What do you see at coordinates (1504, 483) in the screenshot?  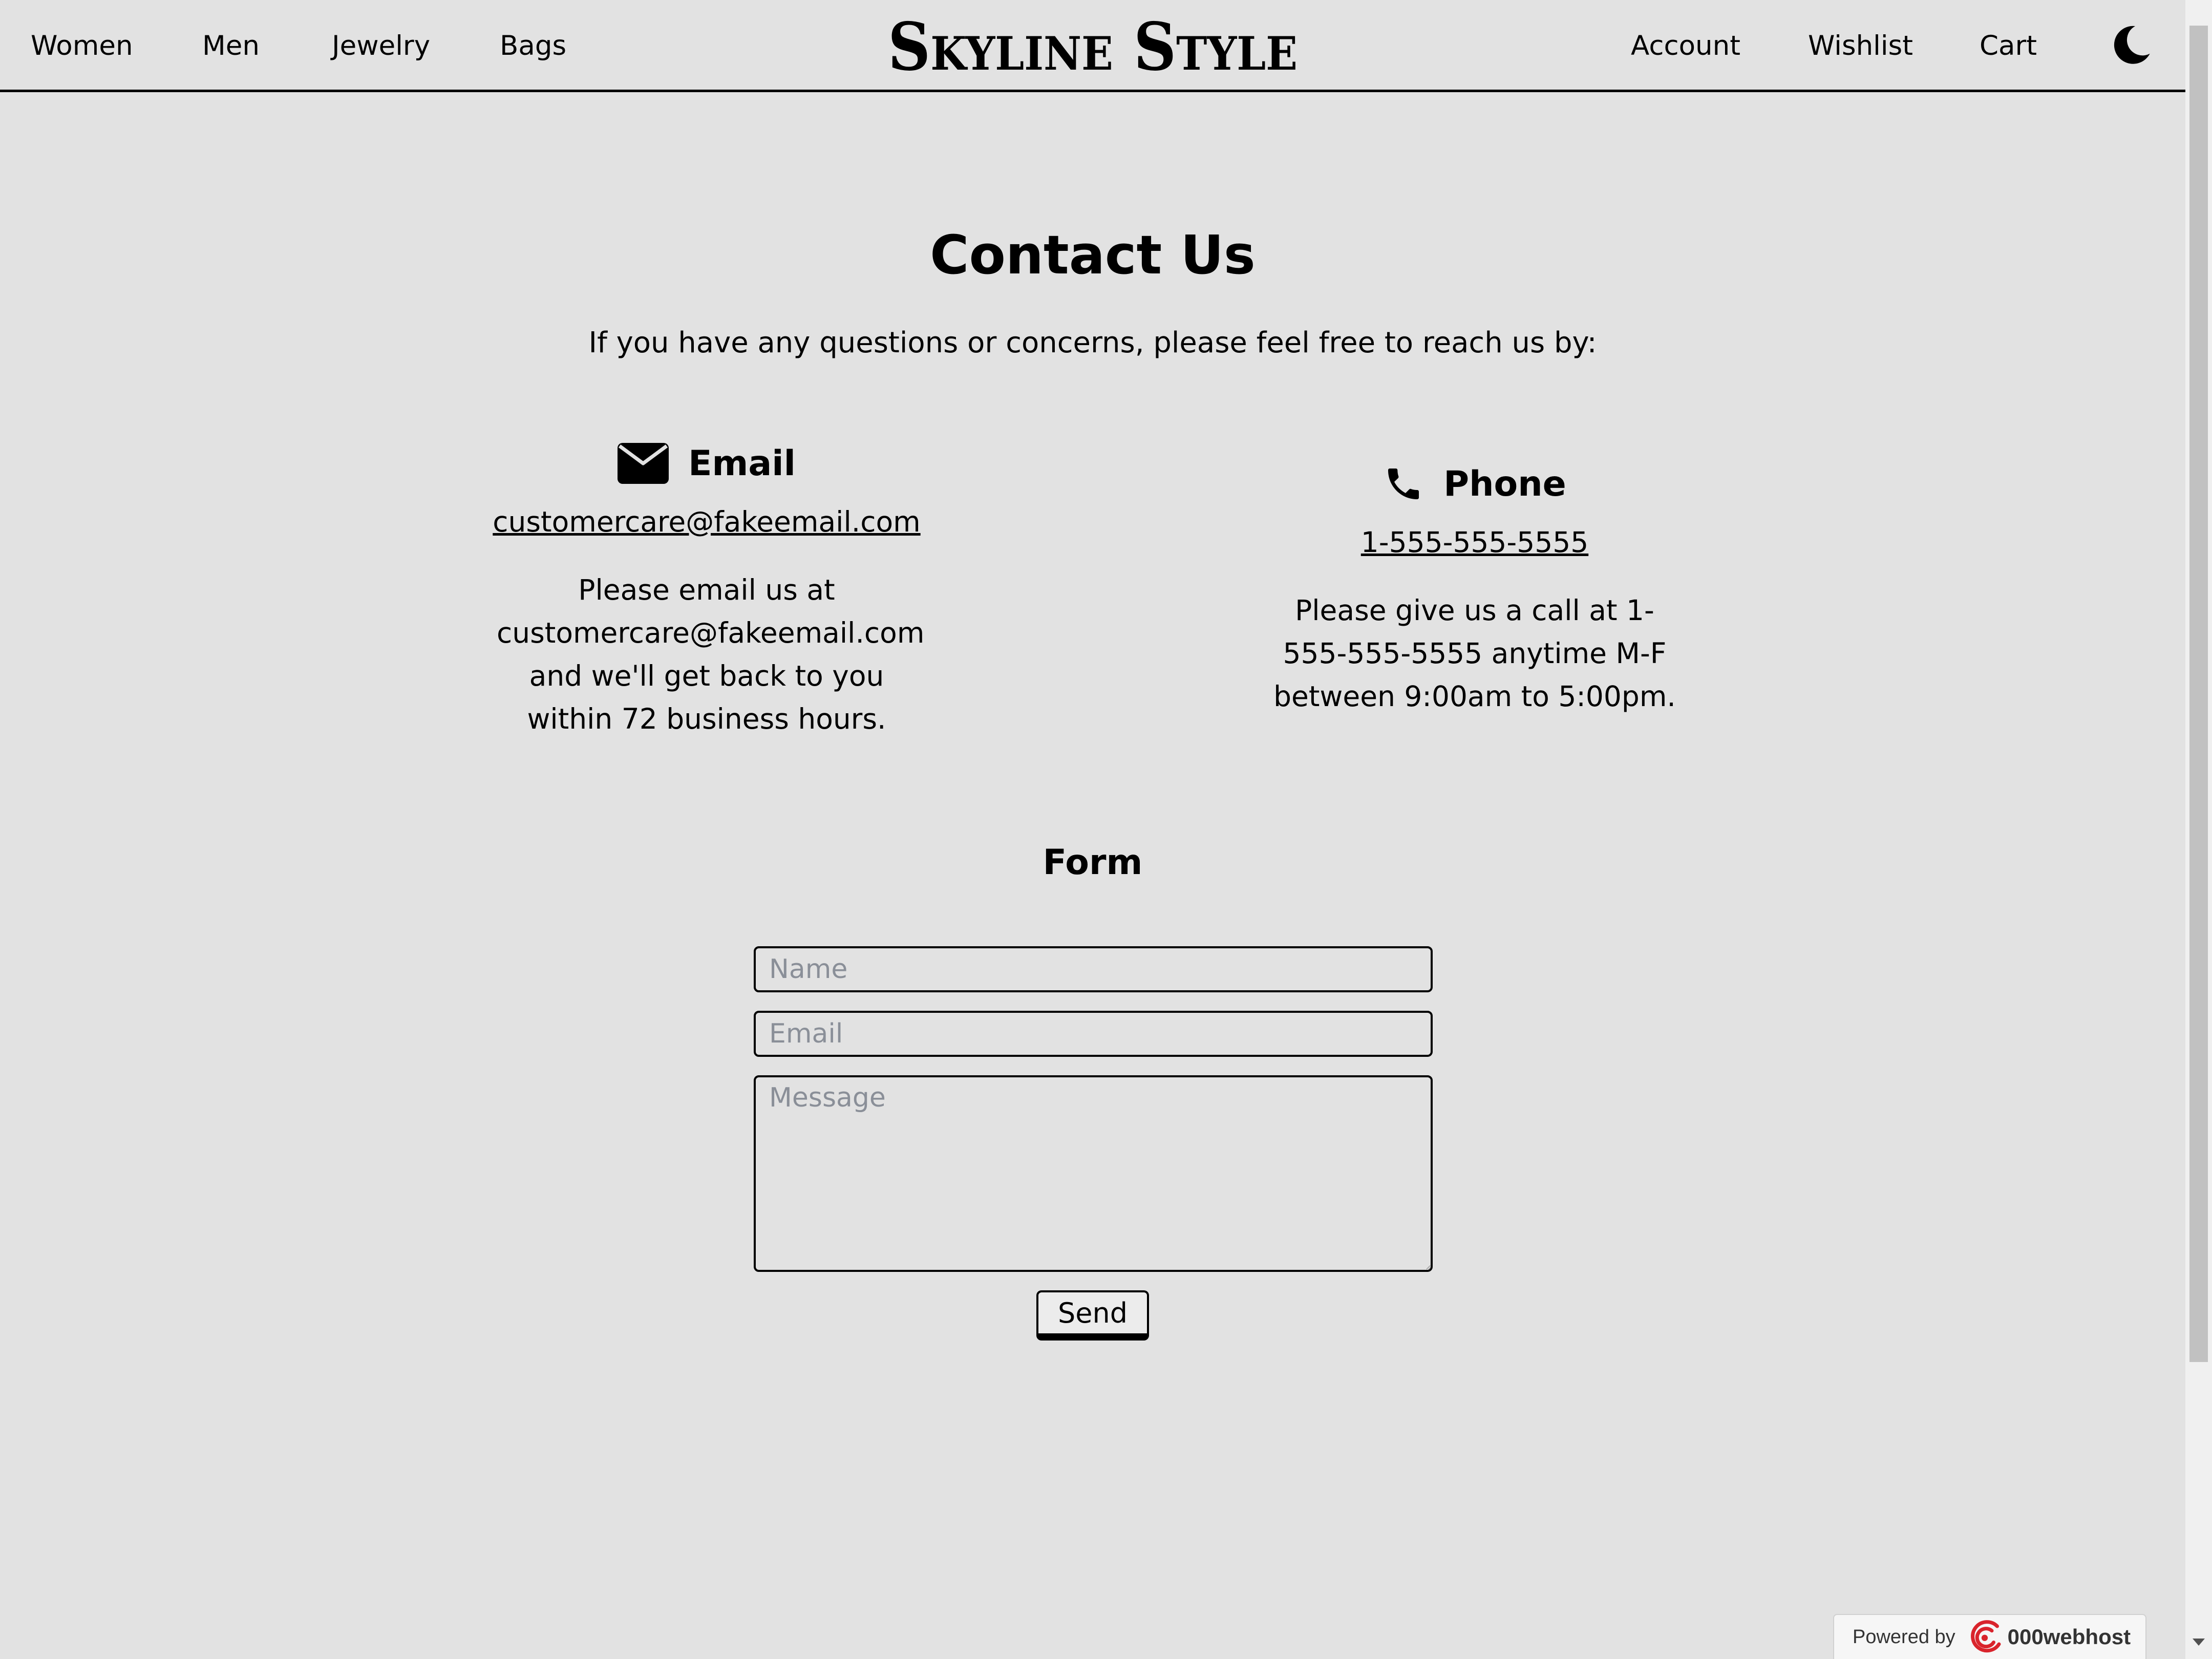 I see `phone-heading-label: Phone` at bounding box center [1504, 483].